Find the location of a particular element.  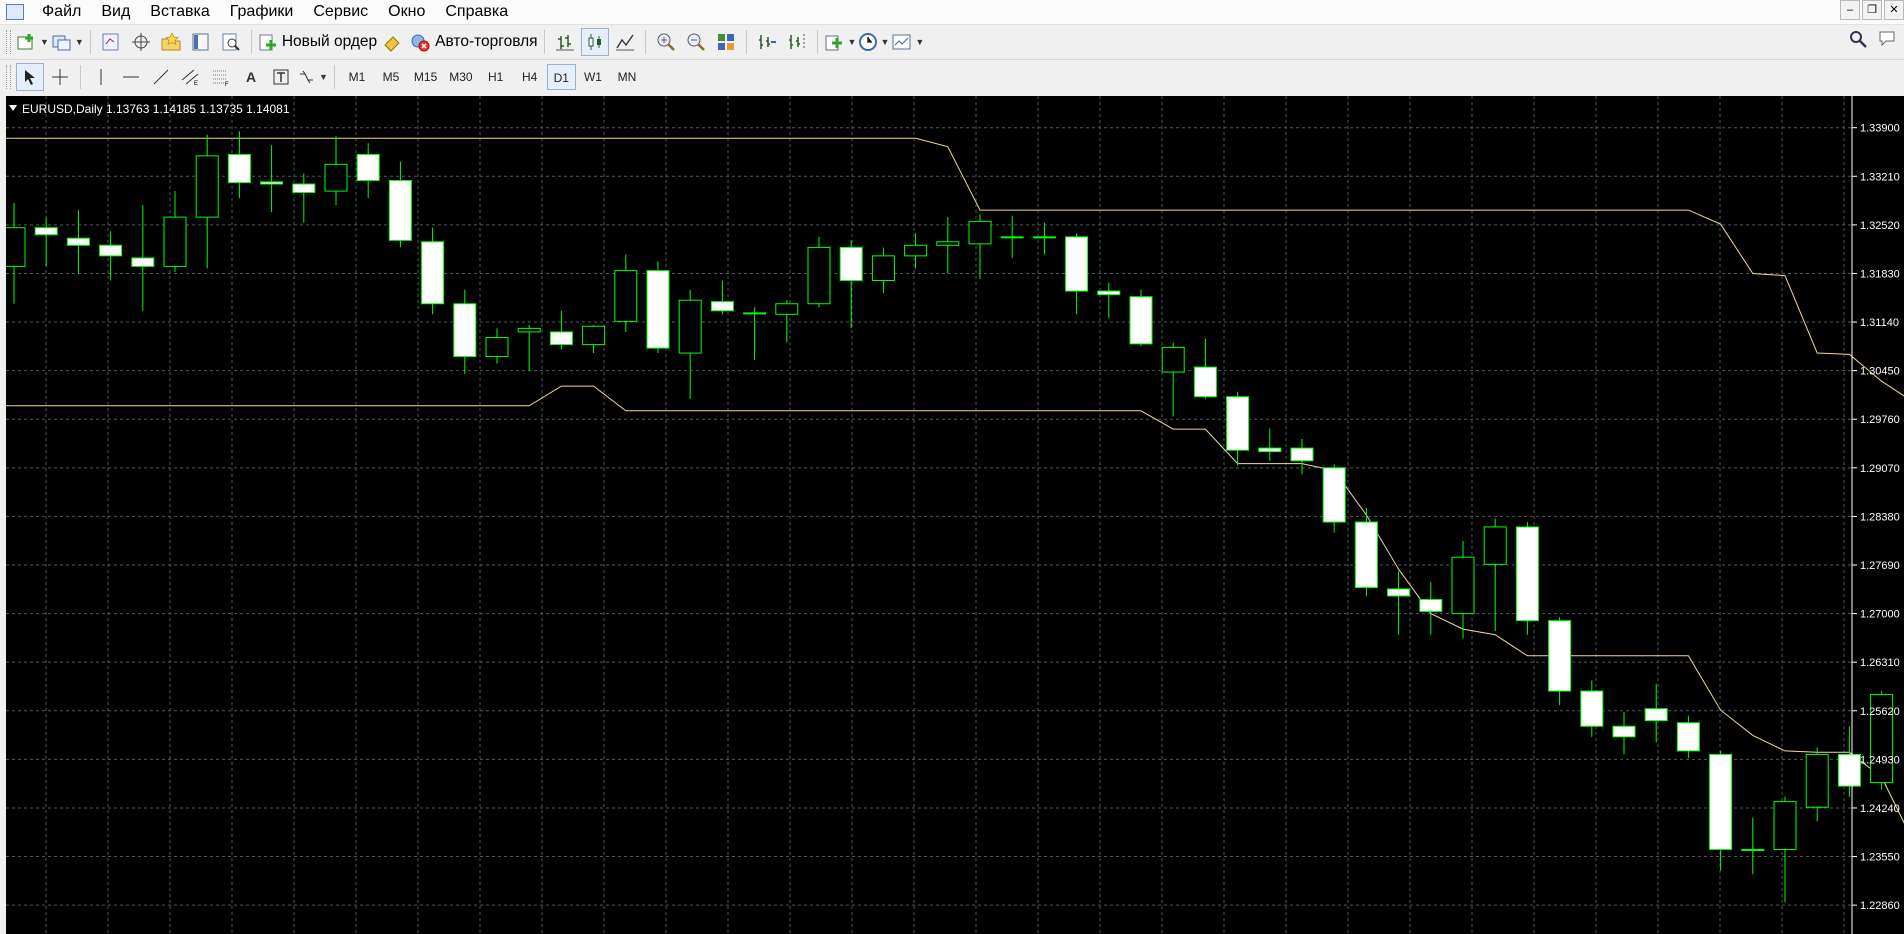

tester-icon is located at coordinates (231, 42).